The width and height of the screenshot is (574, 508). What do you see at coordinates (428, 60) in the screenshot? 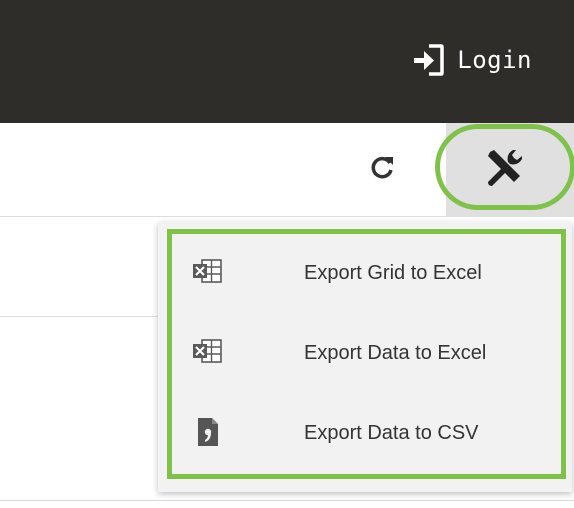
I see `sign-in-icon` at bounding box center [428, 60].